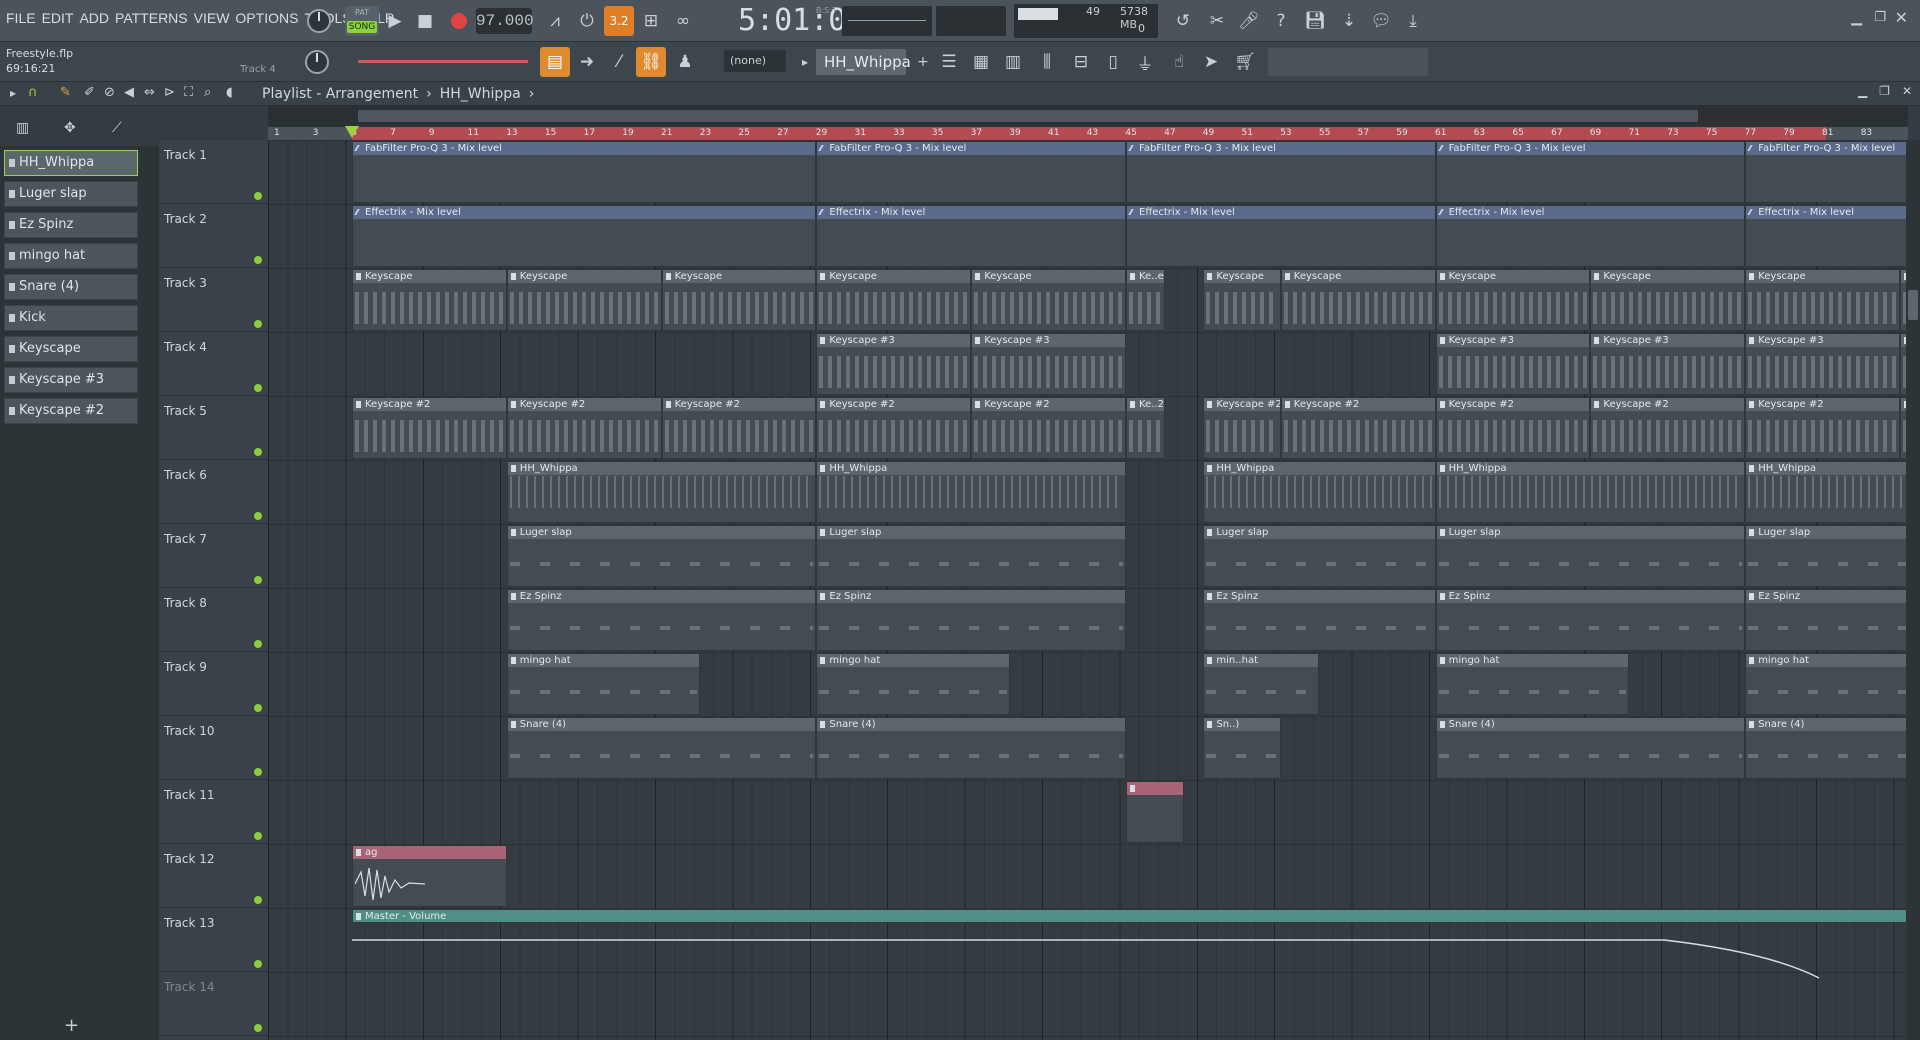 Image resolution: width=1920 pixels, height=1040 pixels. What do you see at coordinates (1349, 21) in the screenshot?
I see `export-button: ⇣` at bounding box center [1349, 21].